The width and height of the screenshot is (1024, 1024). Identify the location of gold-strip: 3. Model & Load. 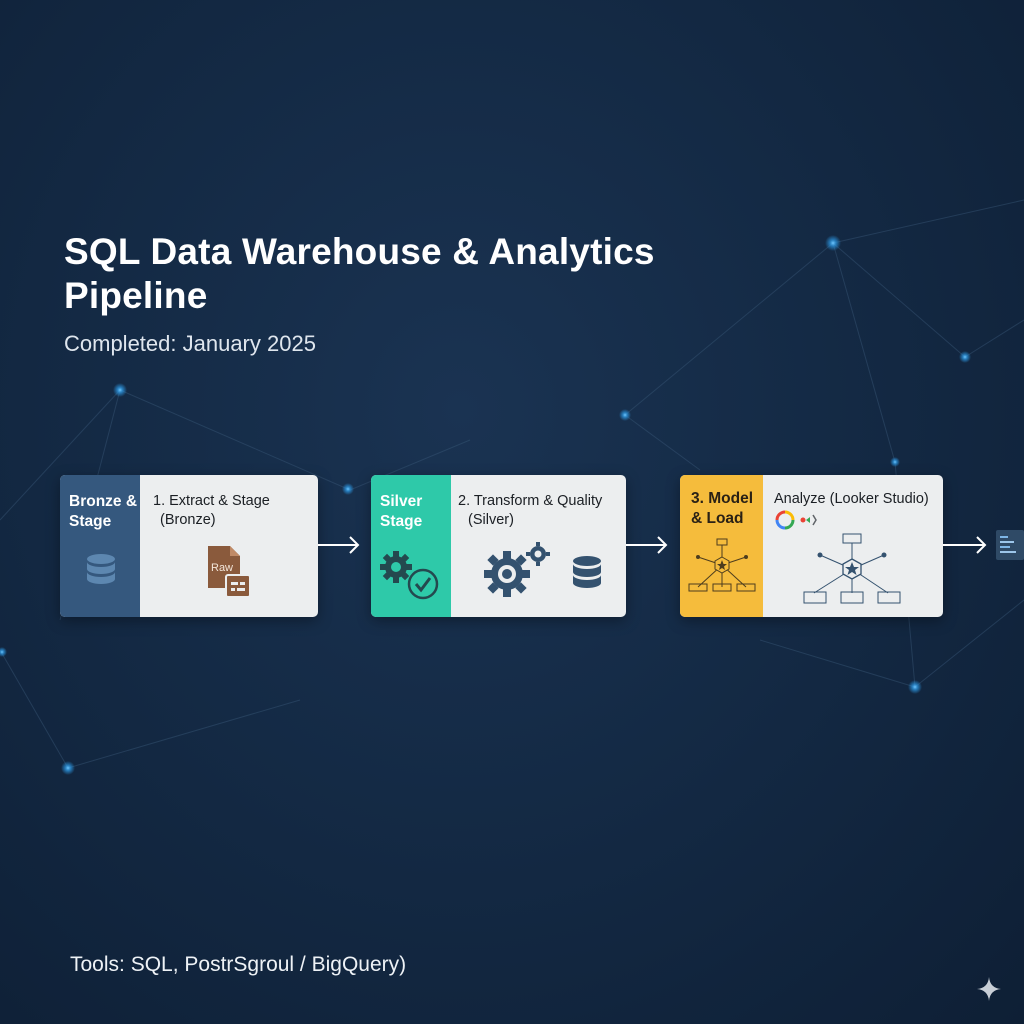
(721, 546).